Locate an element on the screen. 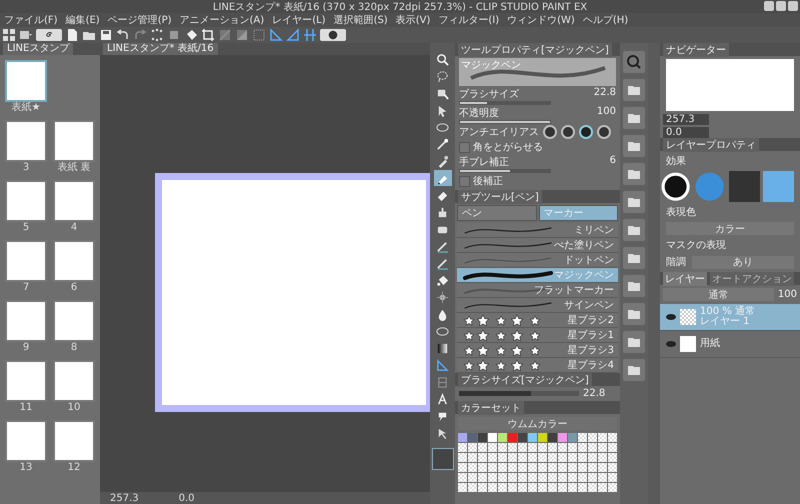 This screenshot has width=800, height=504. spiral-button is located at coordinates (49, 35).